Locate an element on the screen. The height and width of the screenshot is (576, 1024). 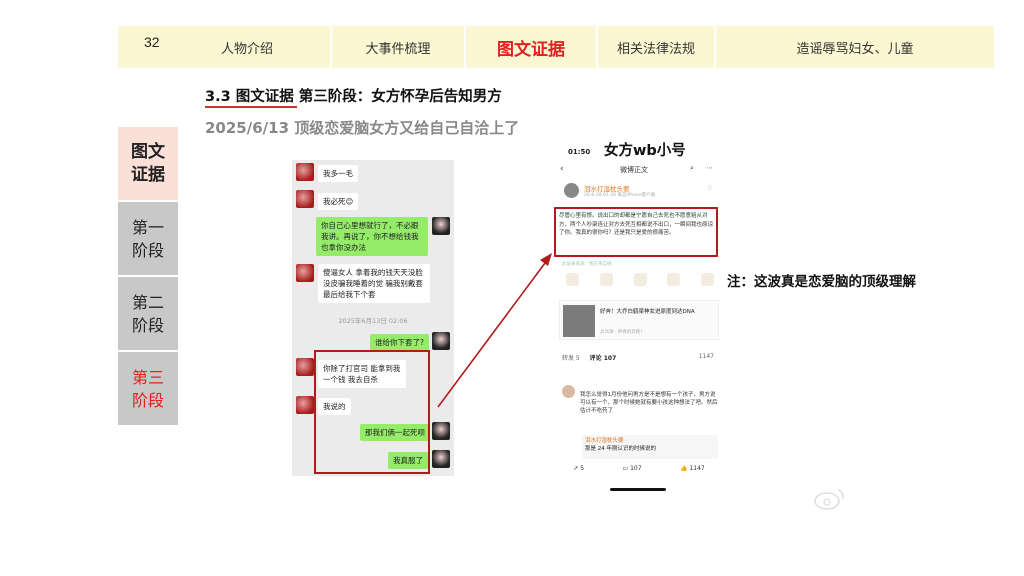
promo-title: 好奔！大乔白鹤梁神女进原度到达DNA is located at coordinates (647, 312).